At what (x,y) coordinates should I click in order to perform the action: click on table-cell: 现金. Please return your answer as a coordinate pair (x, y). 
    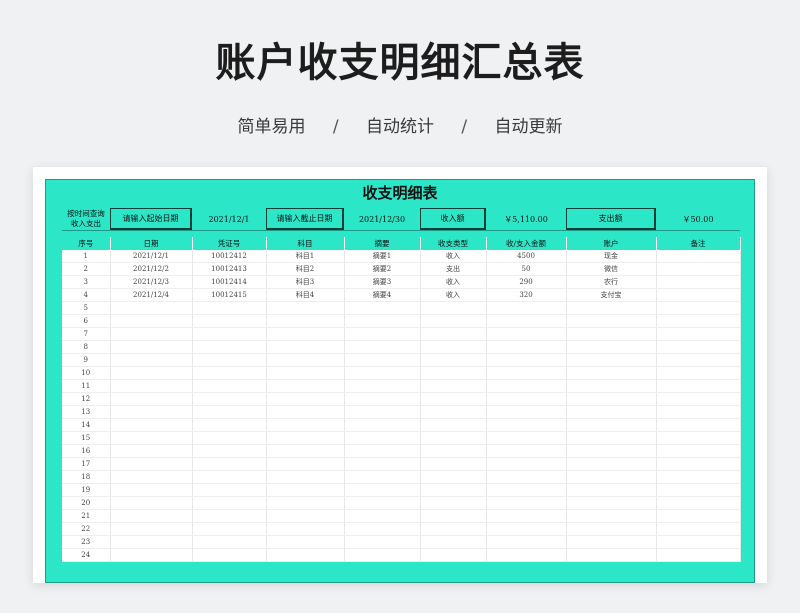
    Looking at the image, I should click on (611, 256).